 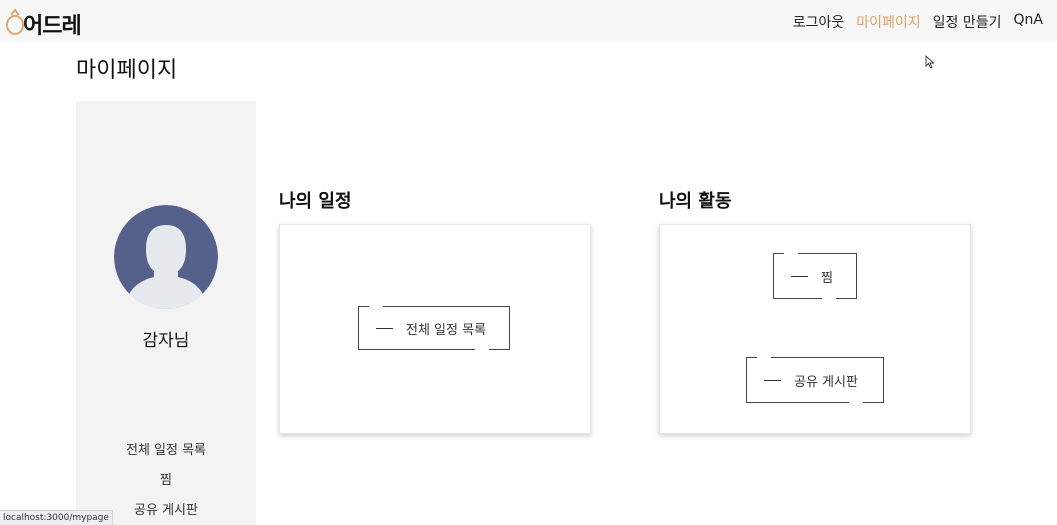 I want to click on main-nav: 로그아웃 마이페이지 일정 만들기 QnA, so click(x=918, y=22).